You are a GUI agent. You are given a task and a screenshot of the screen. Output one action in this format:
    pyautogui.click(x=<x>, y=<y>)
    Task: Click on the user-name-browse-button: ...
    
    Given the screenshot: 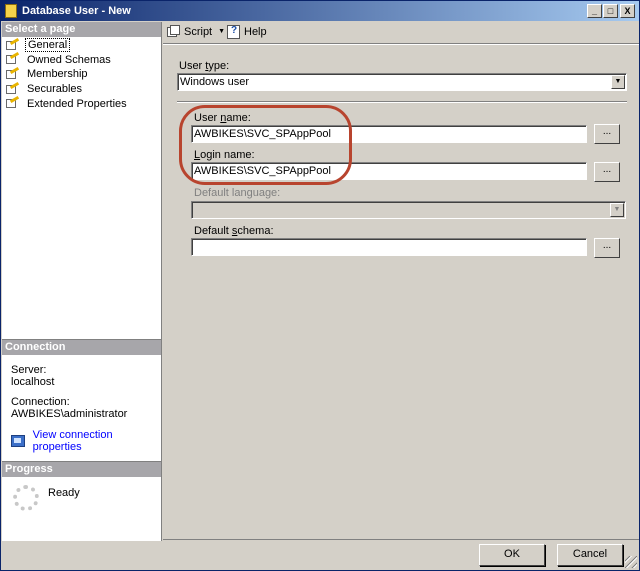 What is the action you would take?
    pyautogui.click(x=607, y=134)
    